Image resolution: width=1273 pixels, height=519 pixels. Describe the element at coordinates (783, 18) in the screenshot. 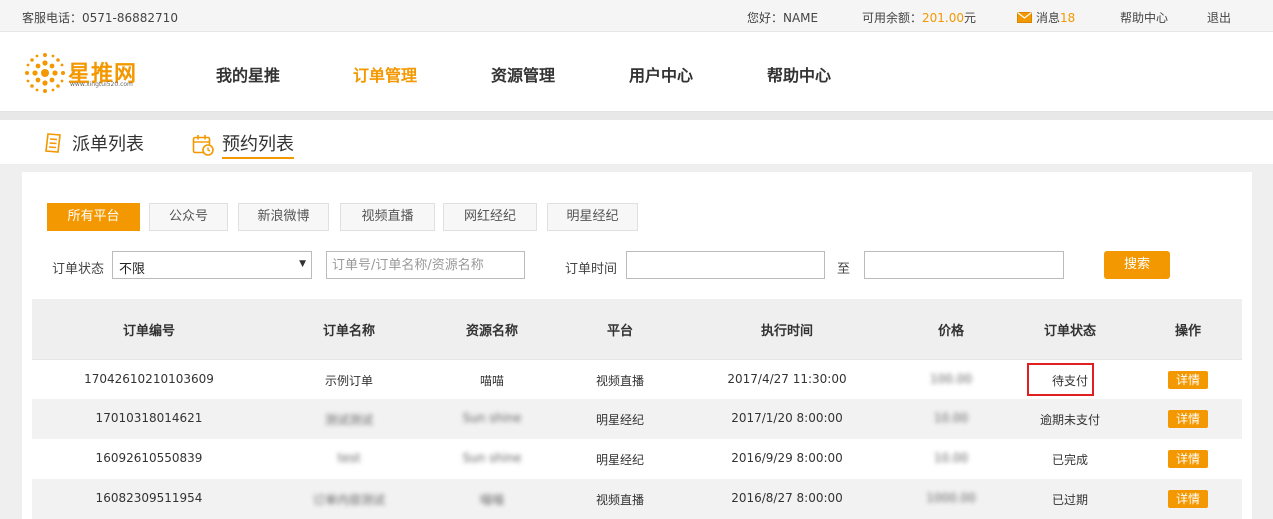

I see `user-greeting: 您好：NAME` at that location.